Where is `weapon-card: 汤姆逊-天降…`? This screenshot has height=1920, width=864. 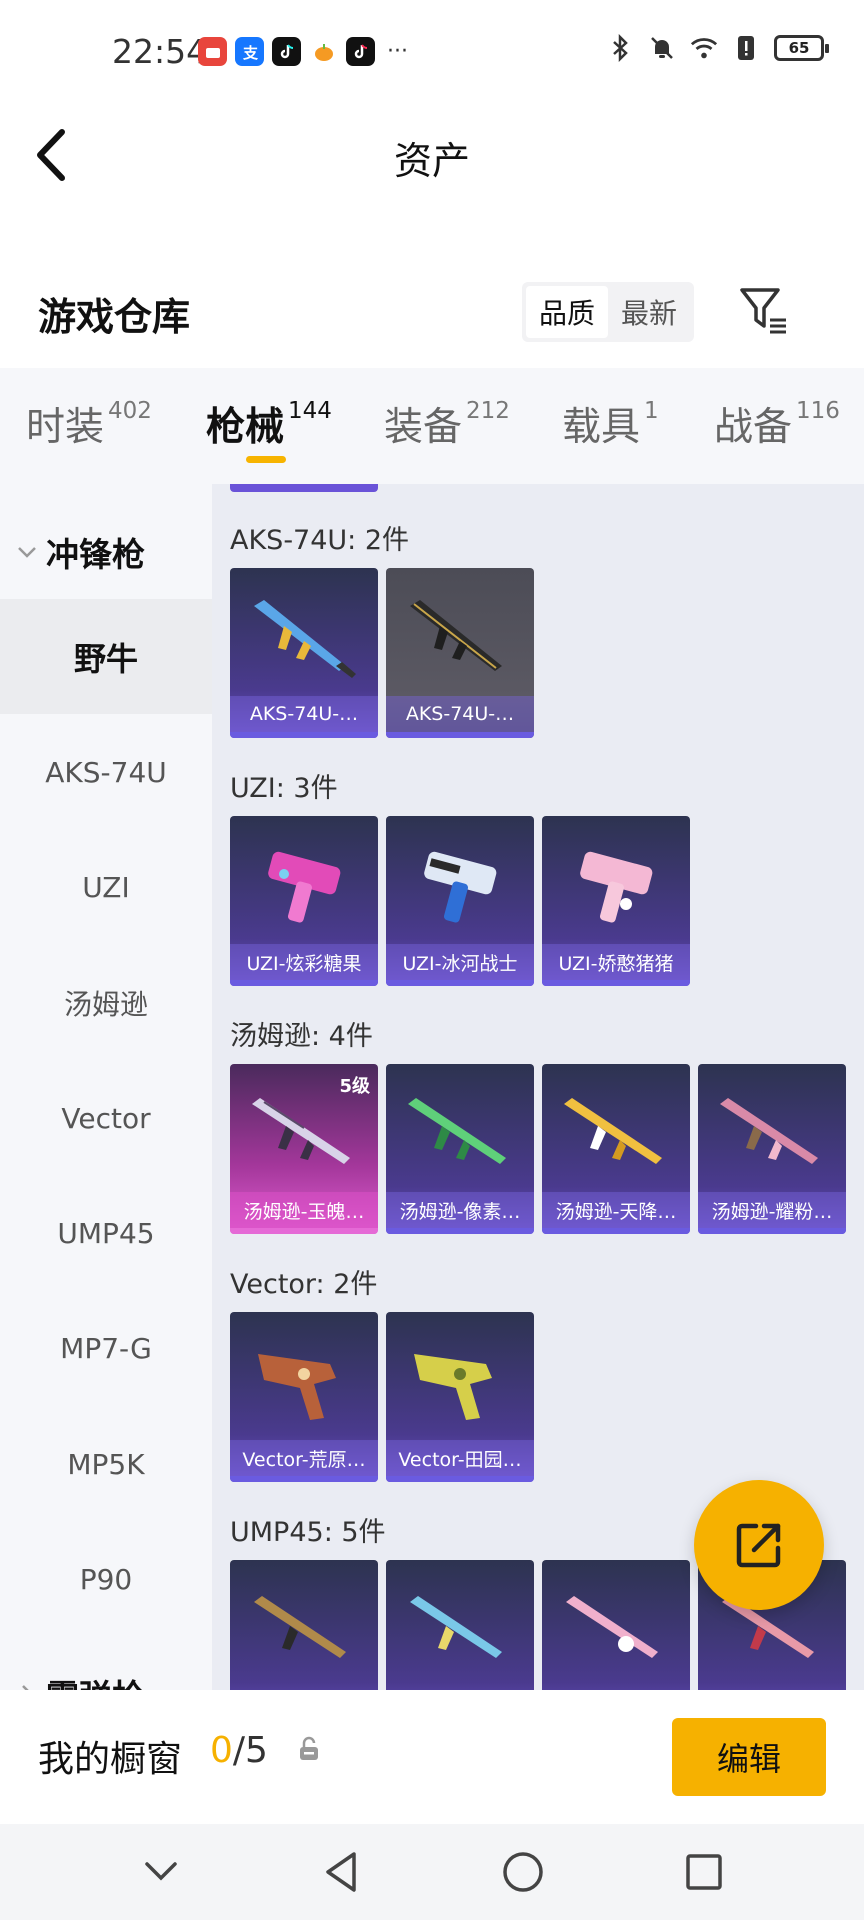 weapon-card: 汤姆逊-天降… is located at coordinates (616, 1149).